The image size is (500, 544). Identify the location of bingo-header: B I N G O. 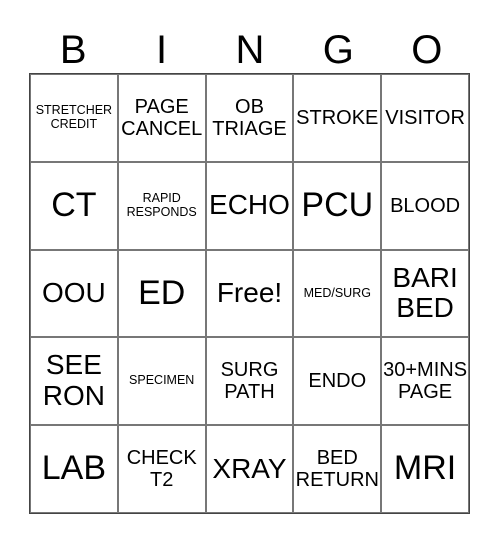
(250, 50).